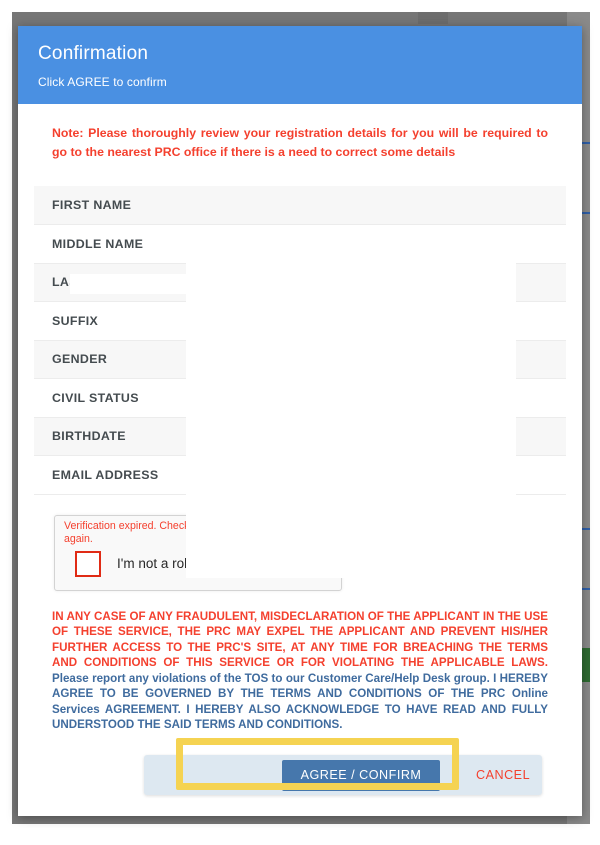  Describe the element at coordinates (88, 563) in the screenshot. I see `recaptcha-checkbox` at that location.